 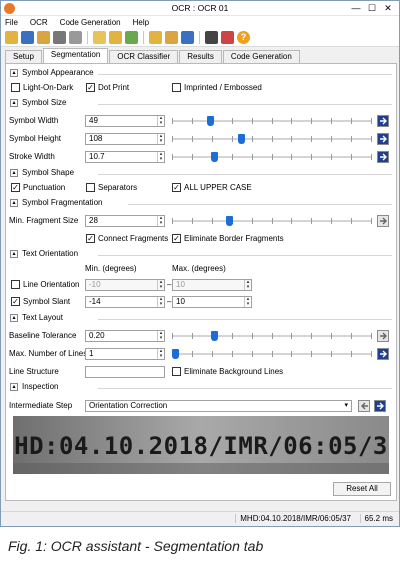 I want to click on eliminate-background-lines-checkbox, so click(x=176, y=371).